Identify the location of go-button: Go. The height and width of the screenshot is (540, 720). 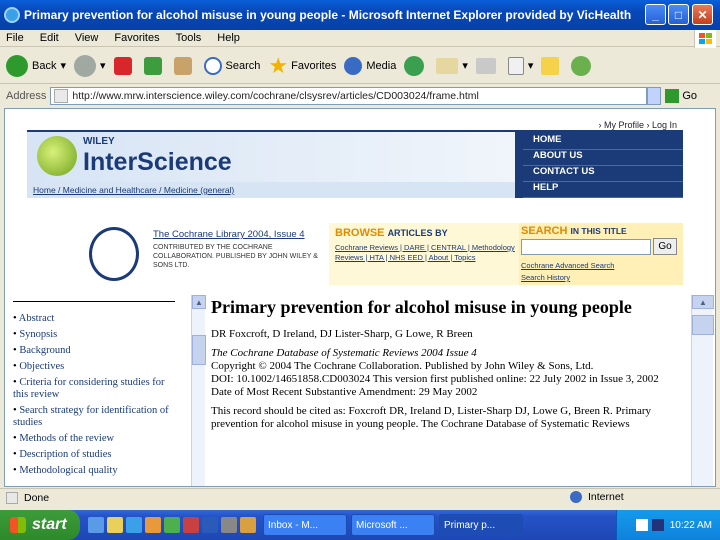
(681, 96).